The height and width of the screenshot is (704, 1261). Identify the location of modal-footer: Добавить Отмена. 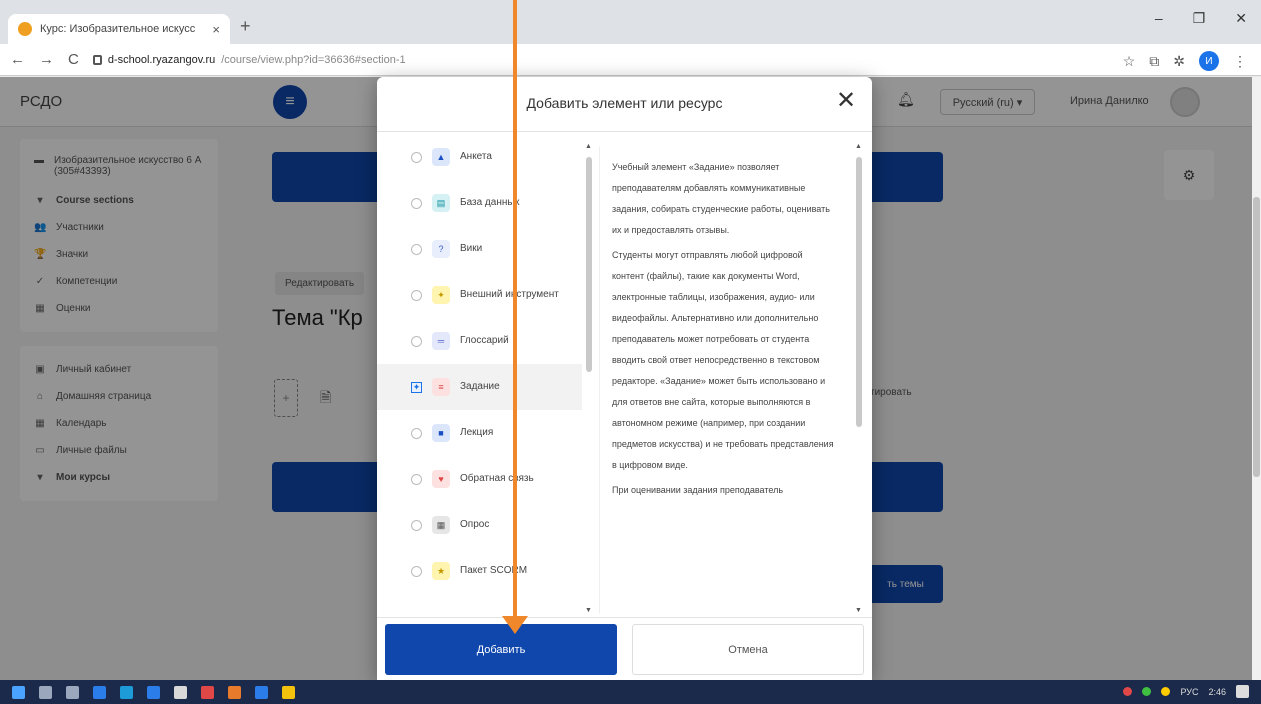
(624, 648).